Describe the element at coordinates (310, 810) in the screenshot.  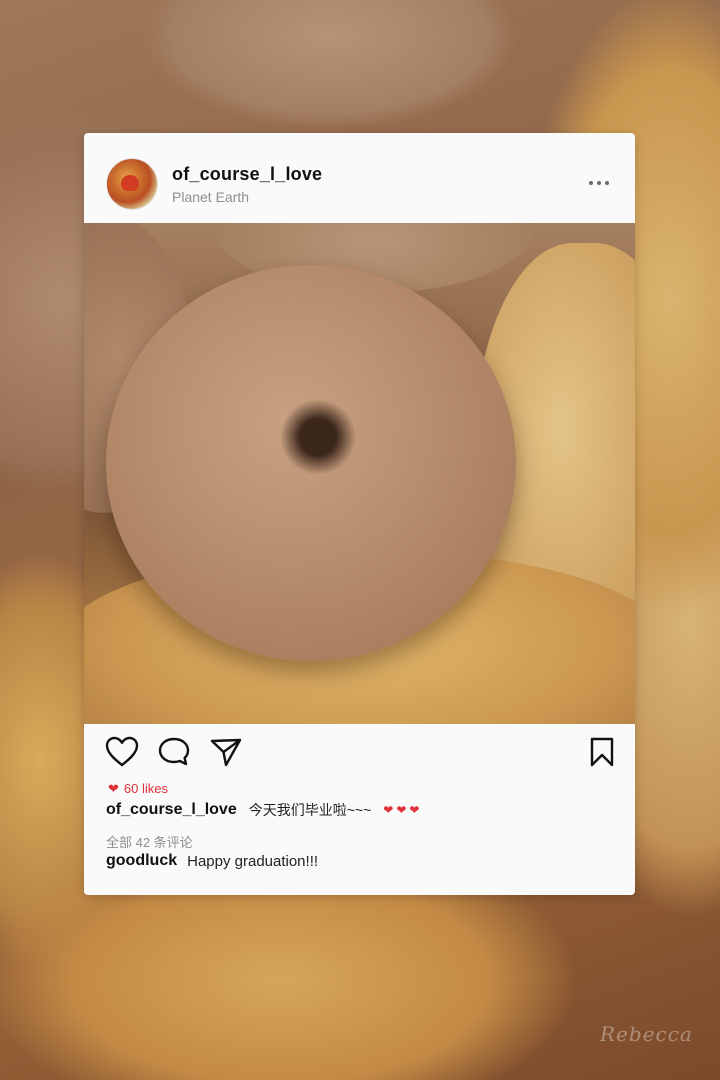
I see `caption-text: 今天我们毕业啦~~~` at that location.